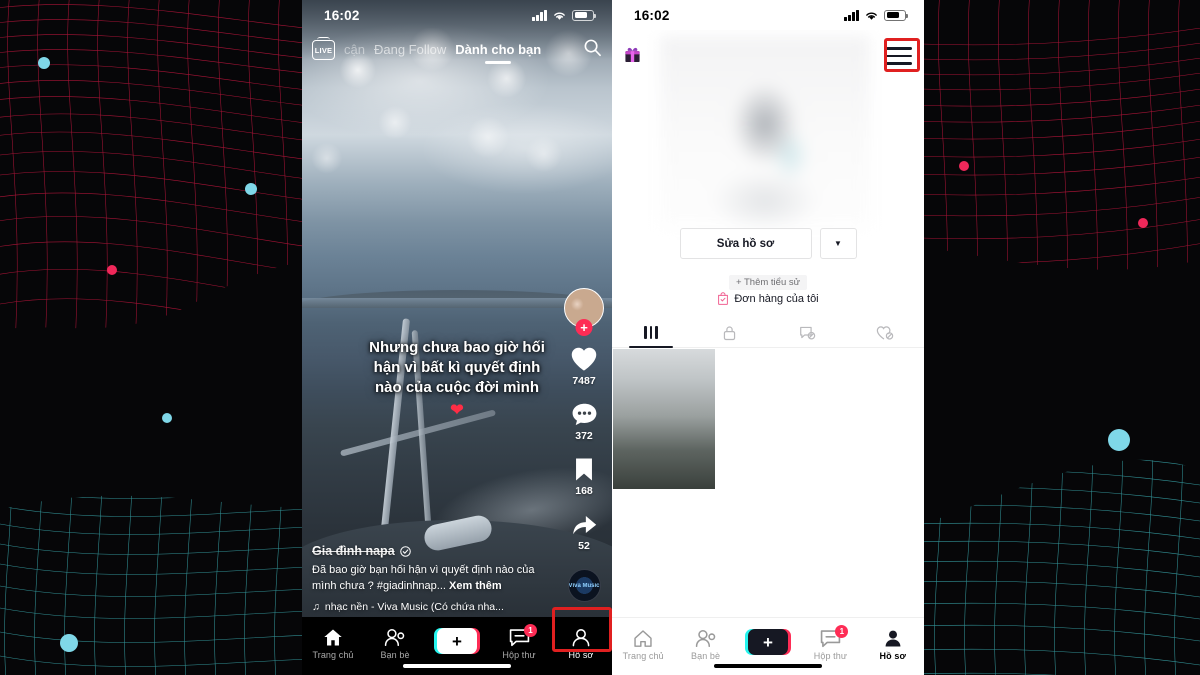 The height and width of the screenshot is (675, 1200). I want to click on tab-home-right: Trang chủ, so click(643, 644).